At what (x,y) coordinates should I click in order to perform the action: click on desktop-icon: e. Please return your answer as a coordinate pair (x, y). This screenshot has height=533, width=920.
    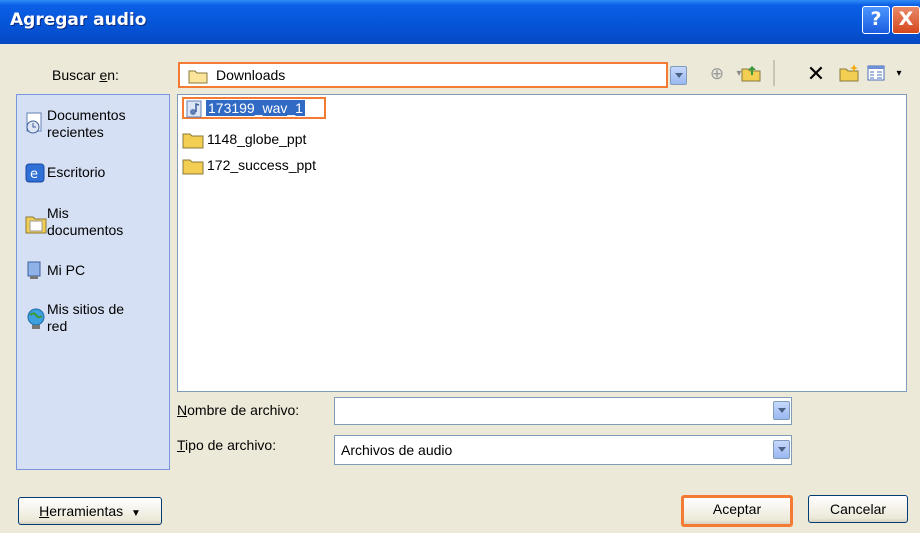
    Looking at the image, I should click on (35, 173).